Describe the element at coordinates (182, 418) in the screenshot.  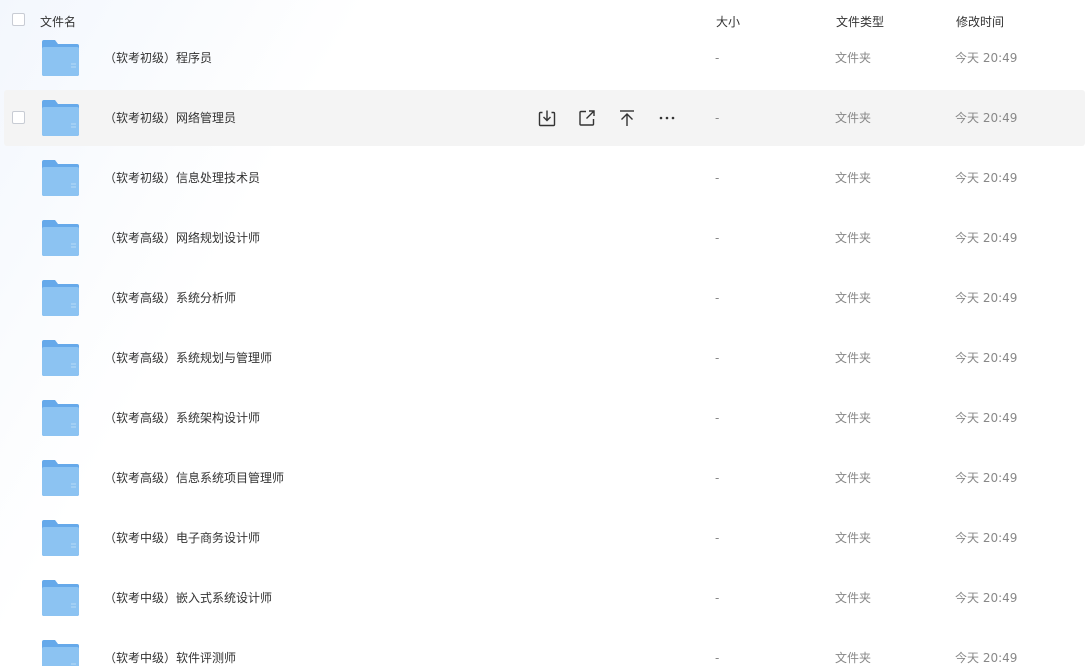
I see `file-name: （软考高级）系统架构设计师` at that location.